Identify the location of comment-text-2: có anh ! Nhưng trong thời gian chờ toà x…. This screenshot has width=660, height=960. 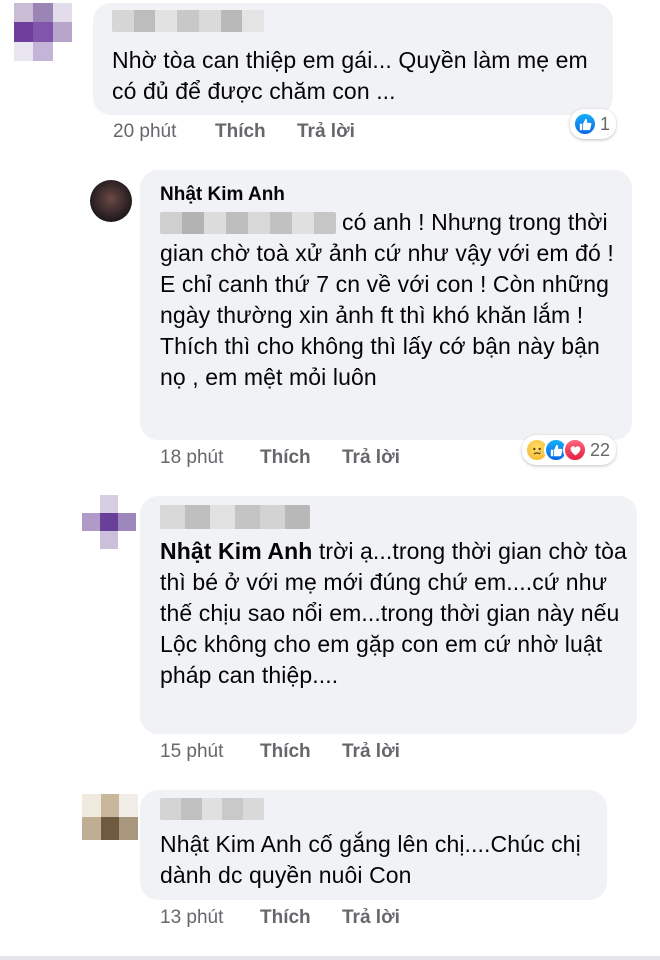
(387, 299).